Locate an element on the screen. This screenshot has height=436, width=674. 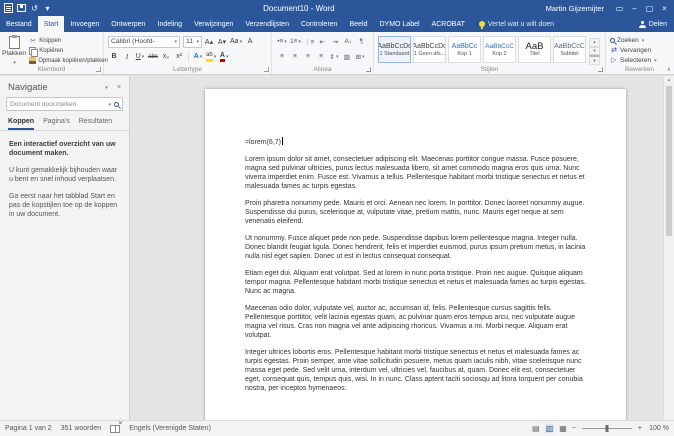
bold-button: B is located at coordinates (114, 57).